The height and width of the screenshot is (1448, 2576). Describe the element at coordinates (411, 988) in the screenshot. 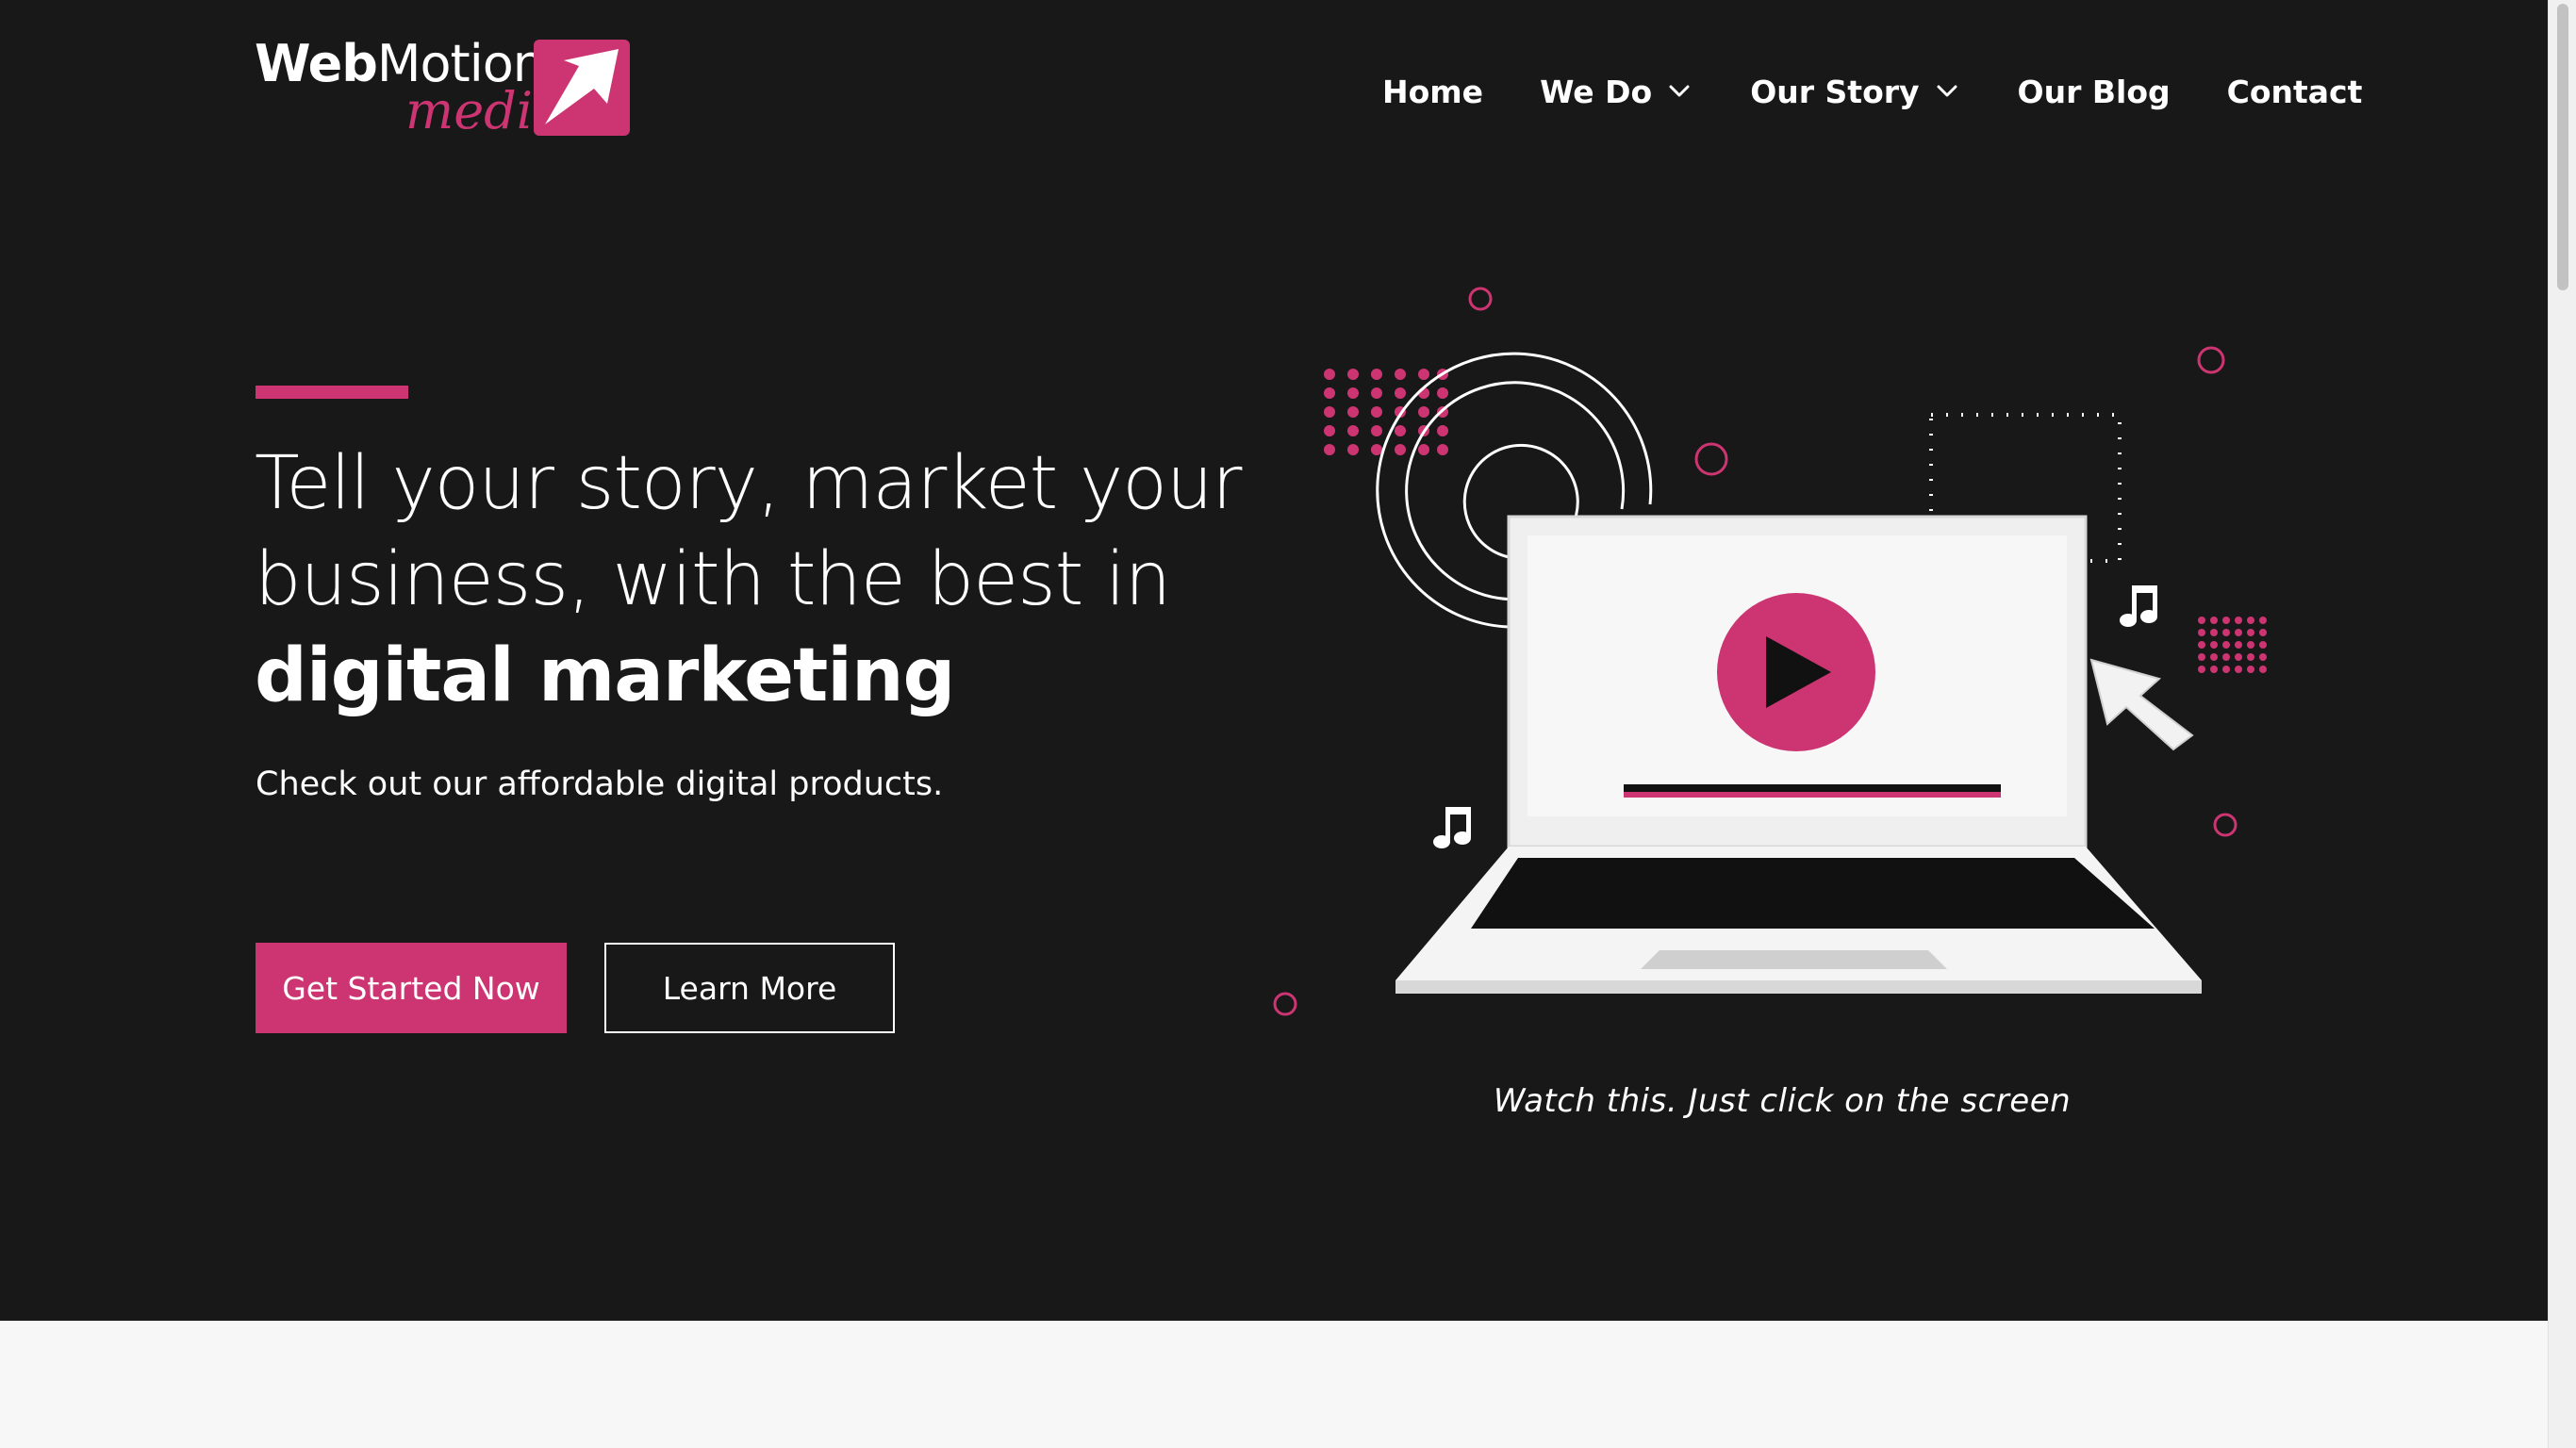

I see `get-started-button: Get Started Now` at that location.